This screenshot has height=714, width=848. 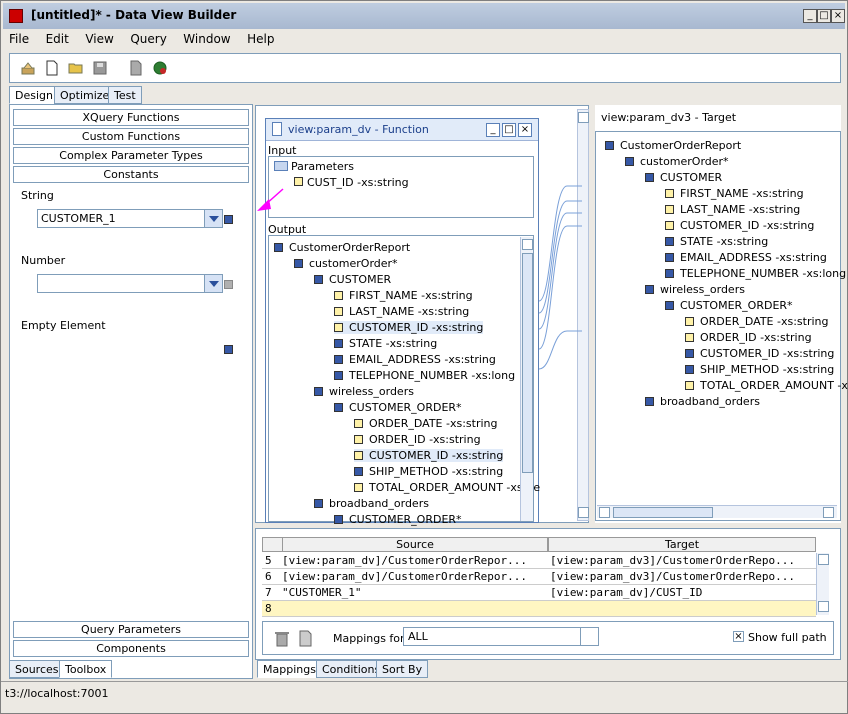 What do you see at coordinates (228, 349) in the screenshot?
I see `empty-element-node-icon` at bounding box center [228, 349].